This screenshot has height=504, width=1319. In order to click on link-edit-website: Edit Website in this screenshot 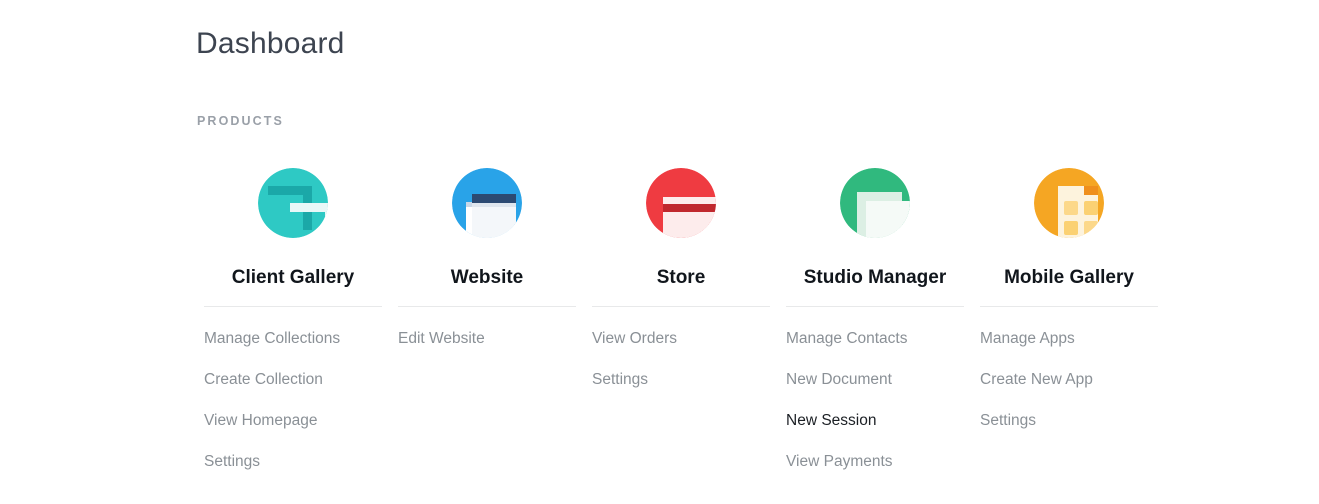, I will do `click(441, 349)`.